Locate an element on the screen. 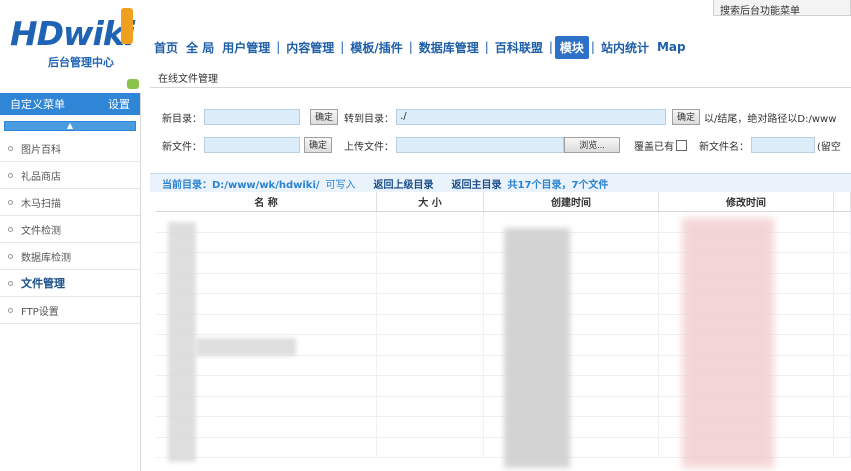  sidebar-item-label: 木马扫描 is located at coordinates (41, 204).